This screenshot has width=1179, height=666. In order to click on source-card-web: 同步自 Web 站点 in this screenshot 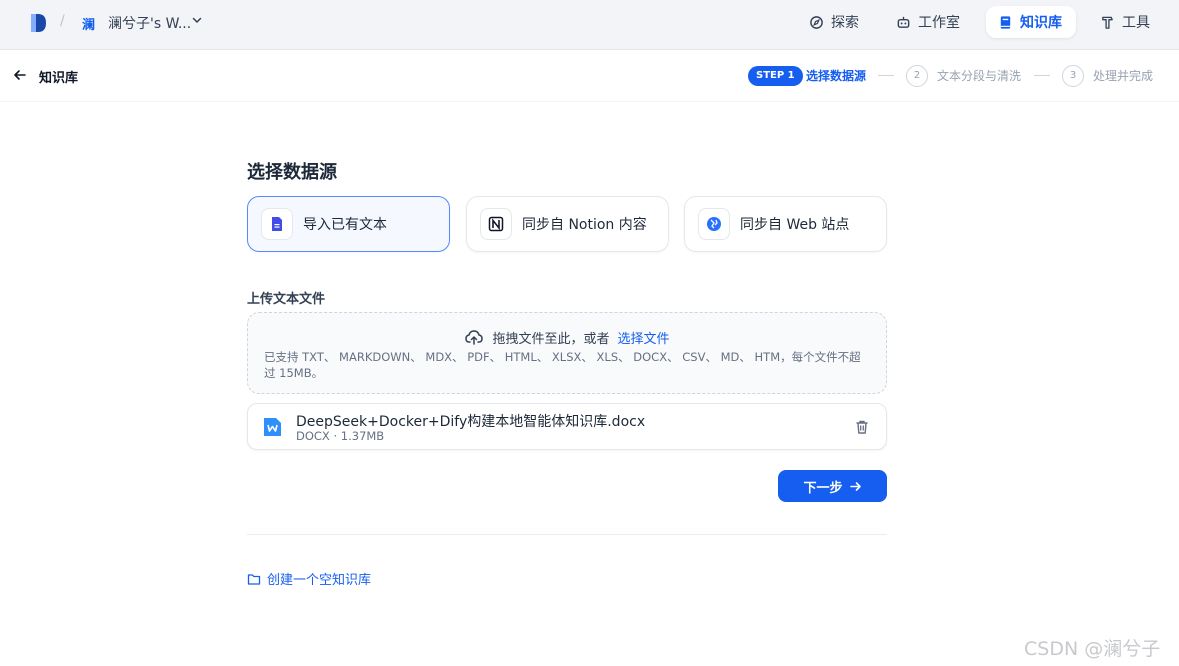, I will do `click(785, 224)`.